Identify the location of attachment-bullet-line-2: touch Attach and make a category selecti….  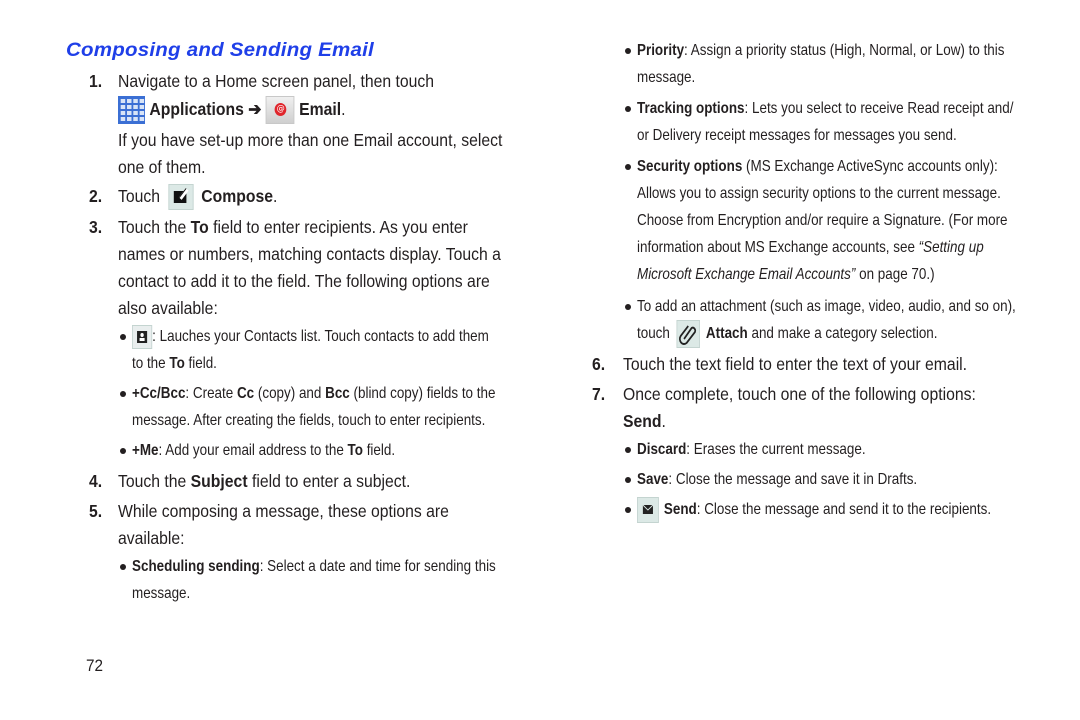
(787, 334).